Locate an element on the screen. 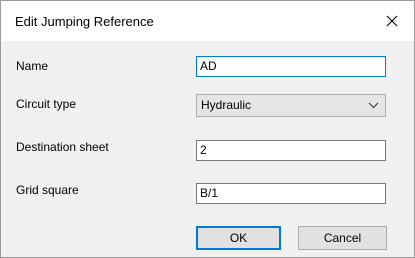  close-icon is located at coordinates (392, 21).